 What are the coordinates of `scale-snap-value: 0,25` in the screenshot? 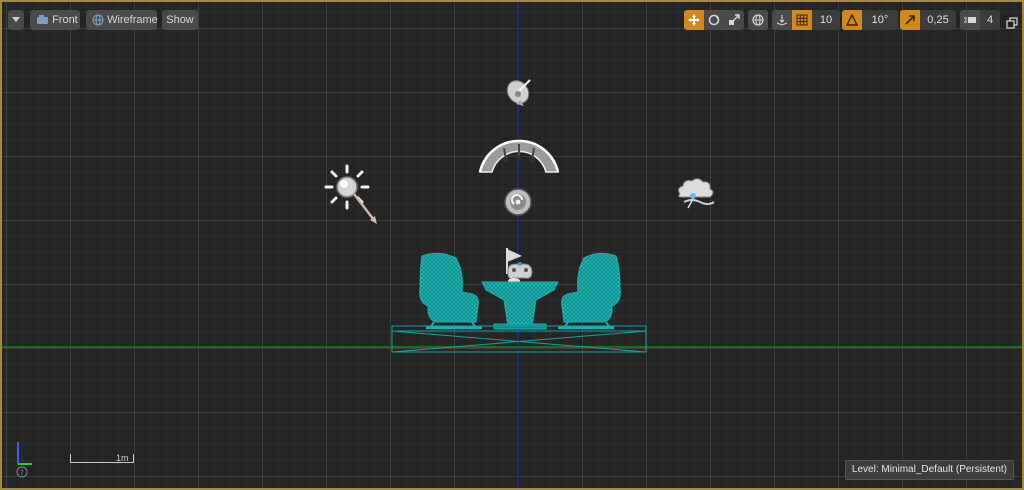 It's located at (938, 20).